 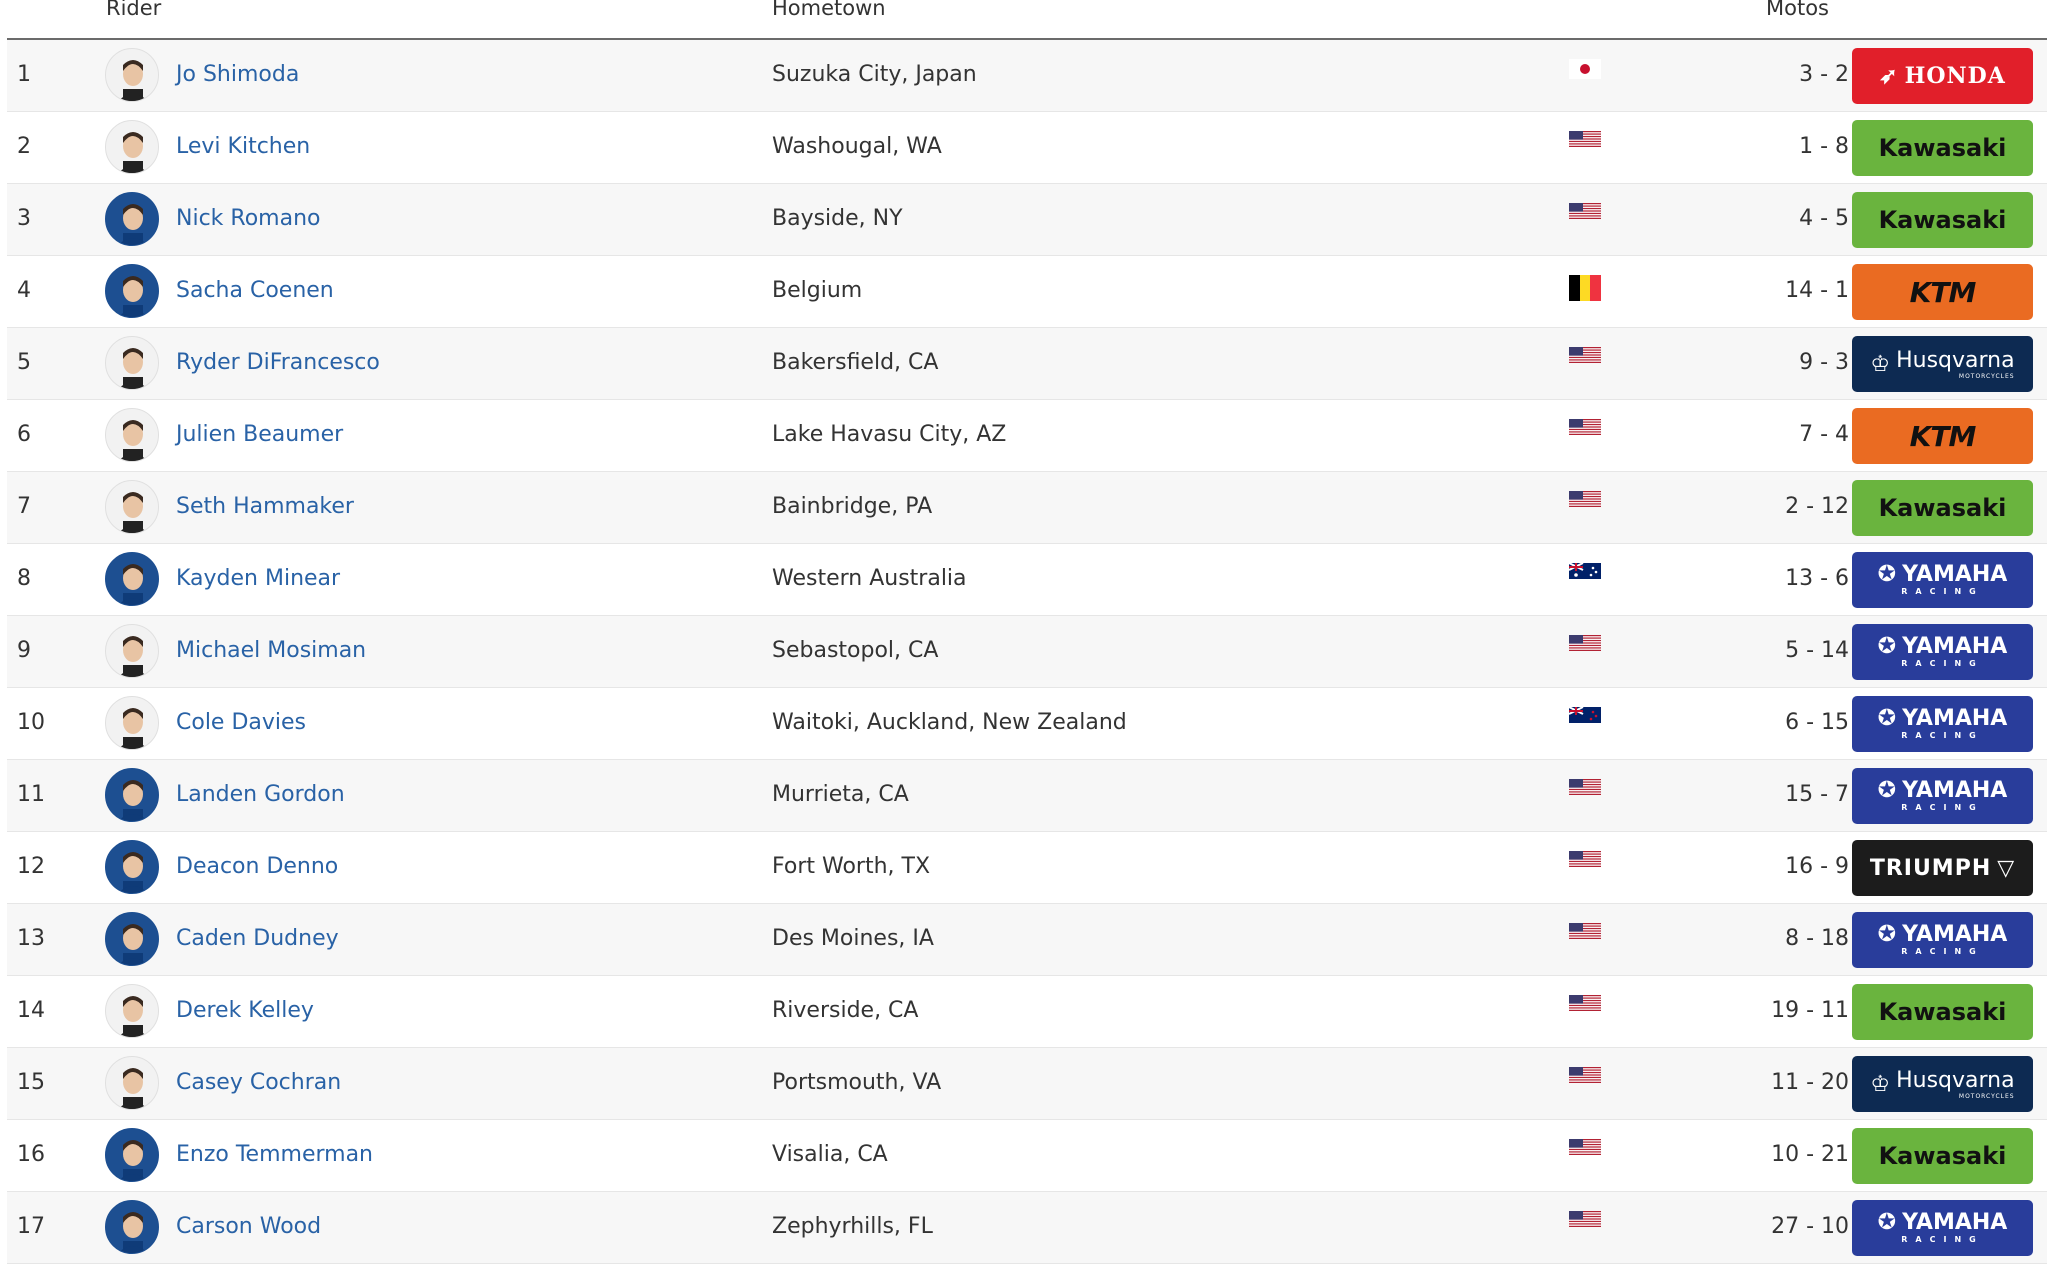 I want to click on rider-name-link: Seth Hammaker, so click(x=265, y=506).